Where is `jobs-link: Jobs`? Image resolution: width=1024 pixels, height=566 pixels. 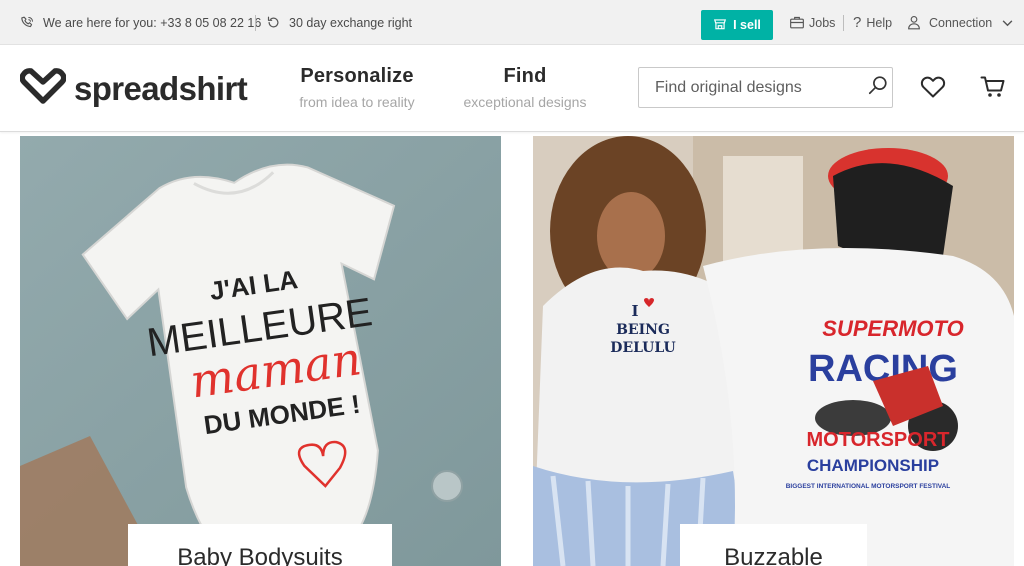 jobs-link: Jobs is located at coordinates (812, 22).